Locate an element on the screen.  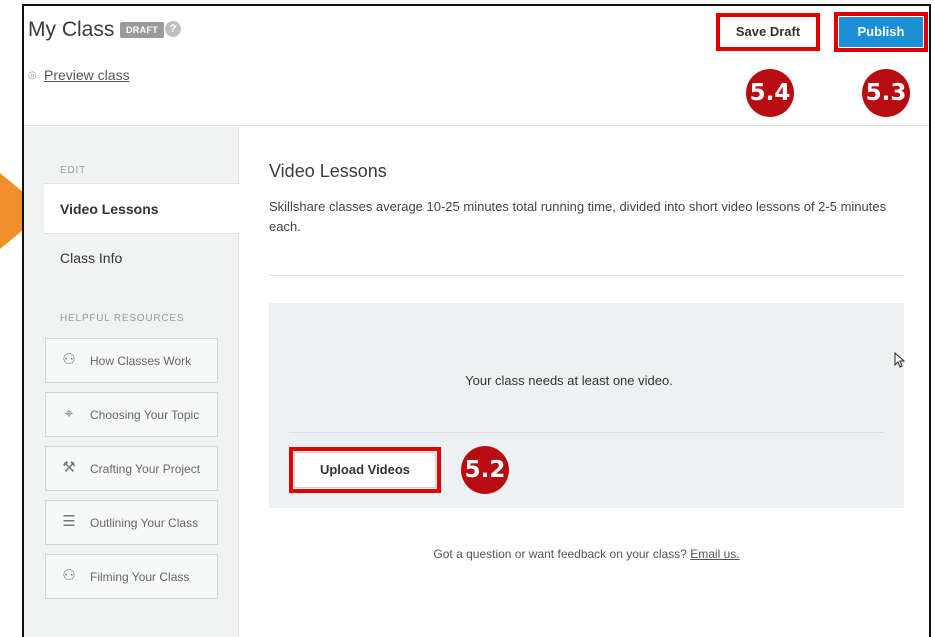
upload-videos-button: Upload Videos is located at coordinates (365, 470).